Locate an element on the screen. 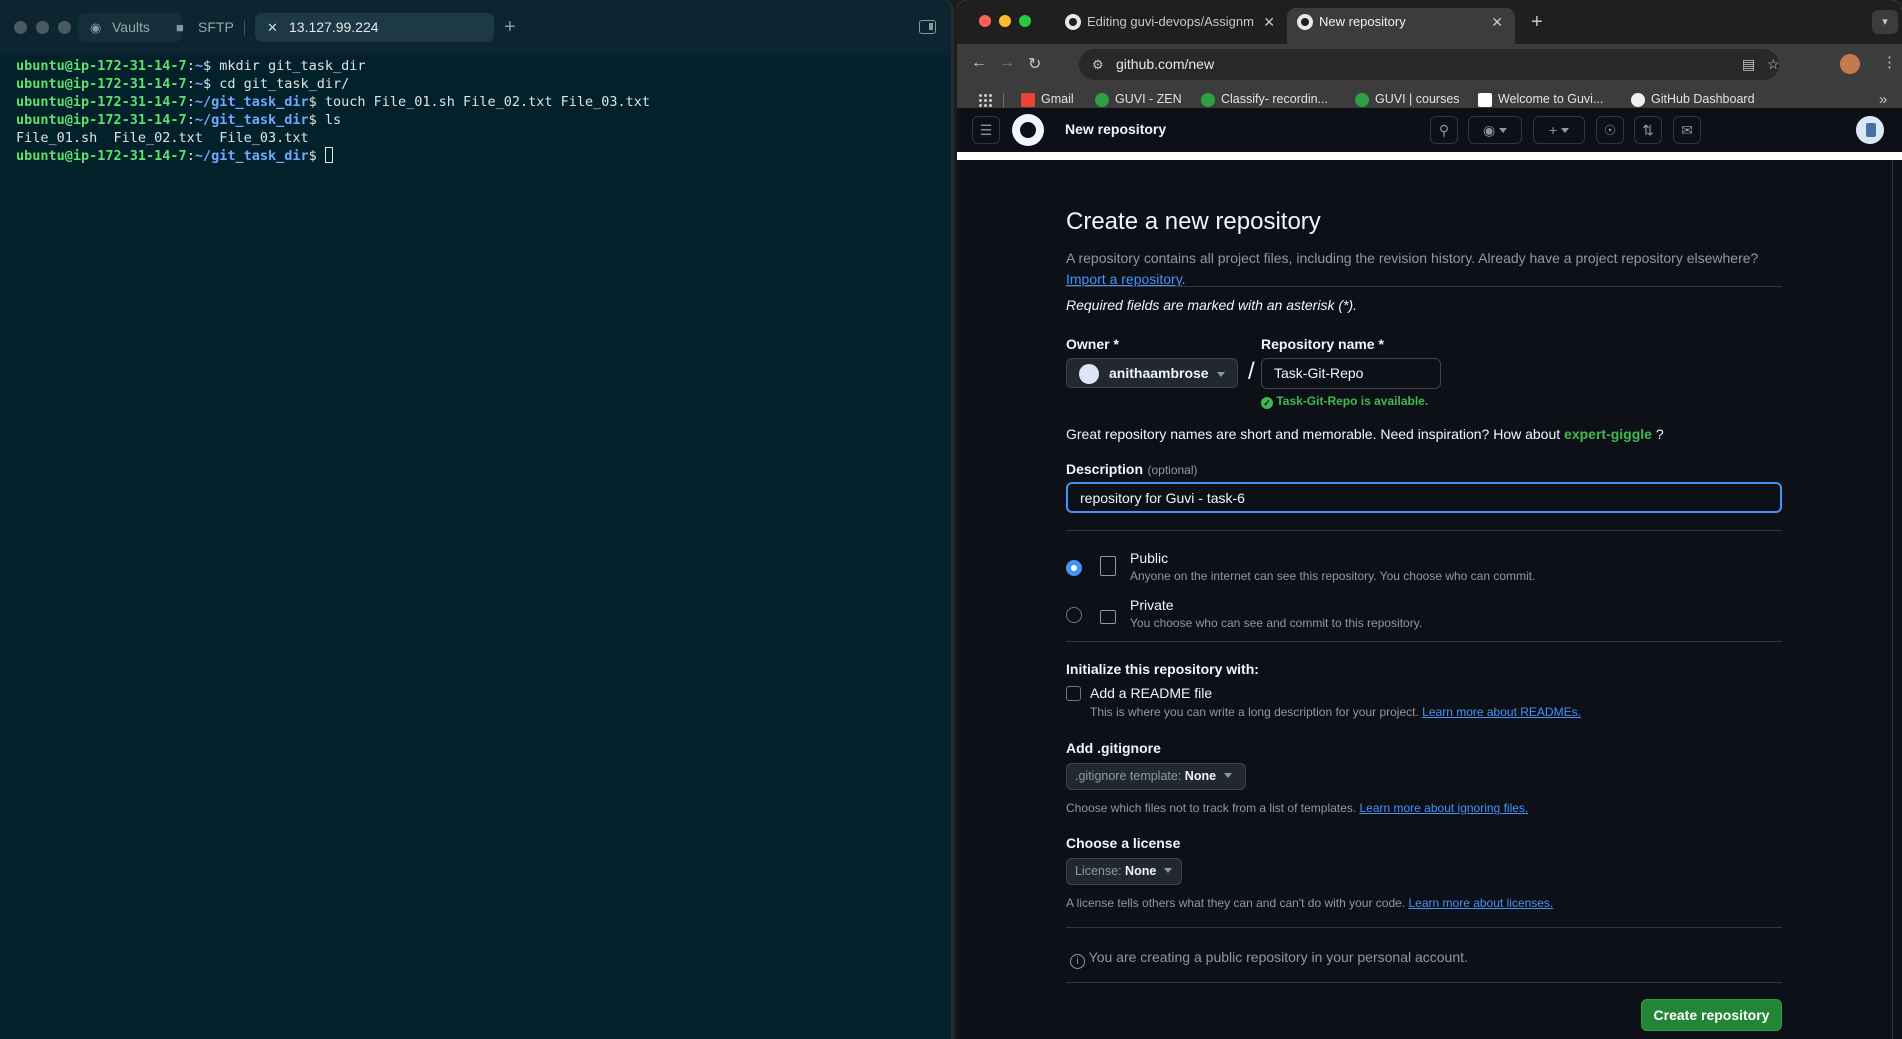 This screenshot has width=1902, height=1039. profile-avatar is located at coordinates (1850, 64).